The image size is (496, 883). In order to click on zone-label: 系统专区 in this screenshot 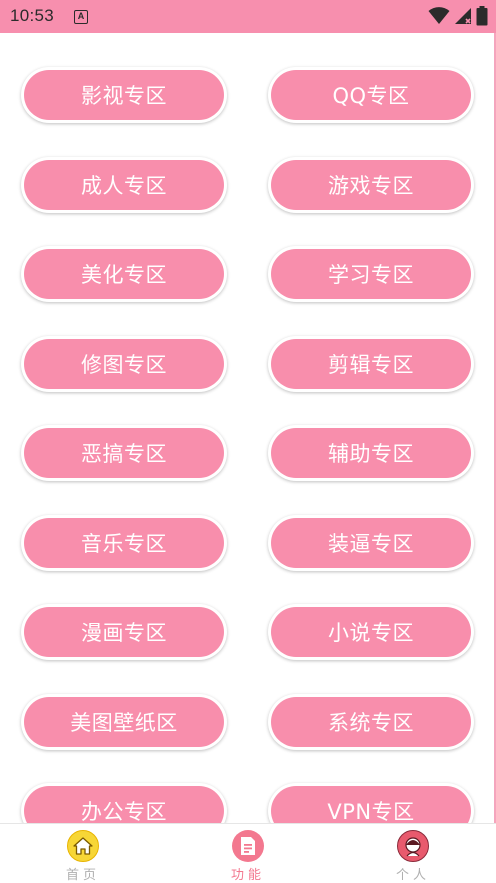, I will do `click(371, 722)`.